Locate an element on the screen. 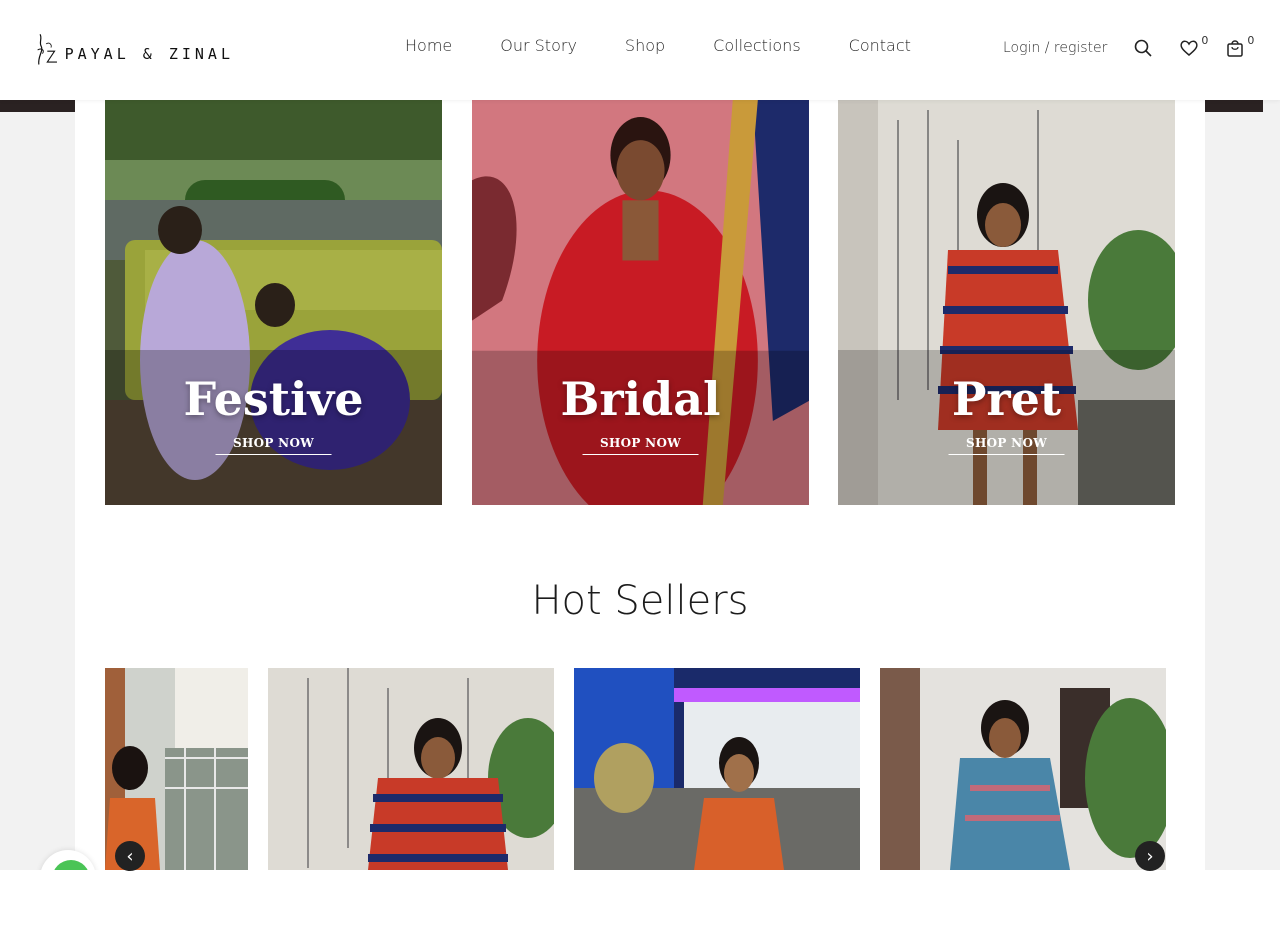 The width and height of the screenshot is (1280, 950). category-card-bridal: Bridal SHOP NOW is located at coordinates (640, 302).